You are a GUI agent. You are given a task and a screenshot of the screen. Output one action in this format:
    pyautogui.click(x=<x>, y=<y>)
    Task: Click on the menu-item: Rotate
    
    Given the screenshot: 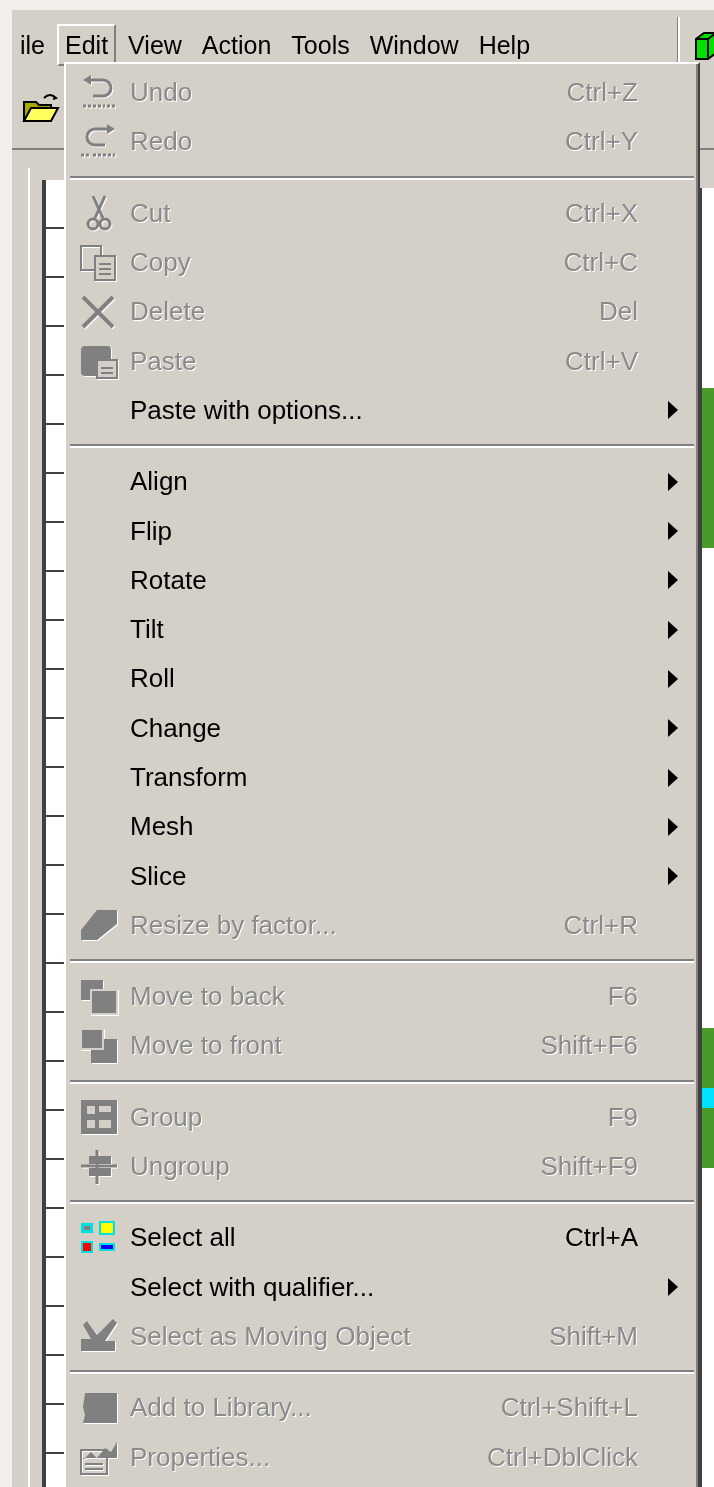 What is the action you would take?
    pyautogui.click(x=382, y=580)
    